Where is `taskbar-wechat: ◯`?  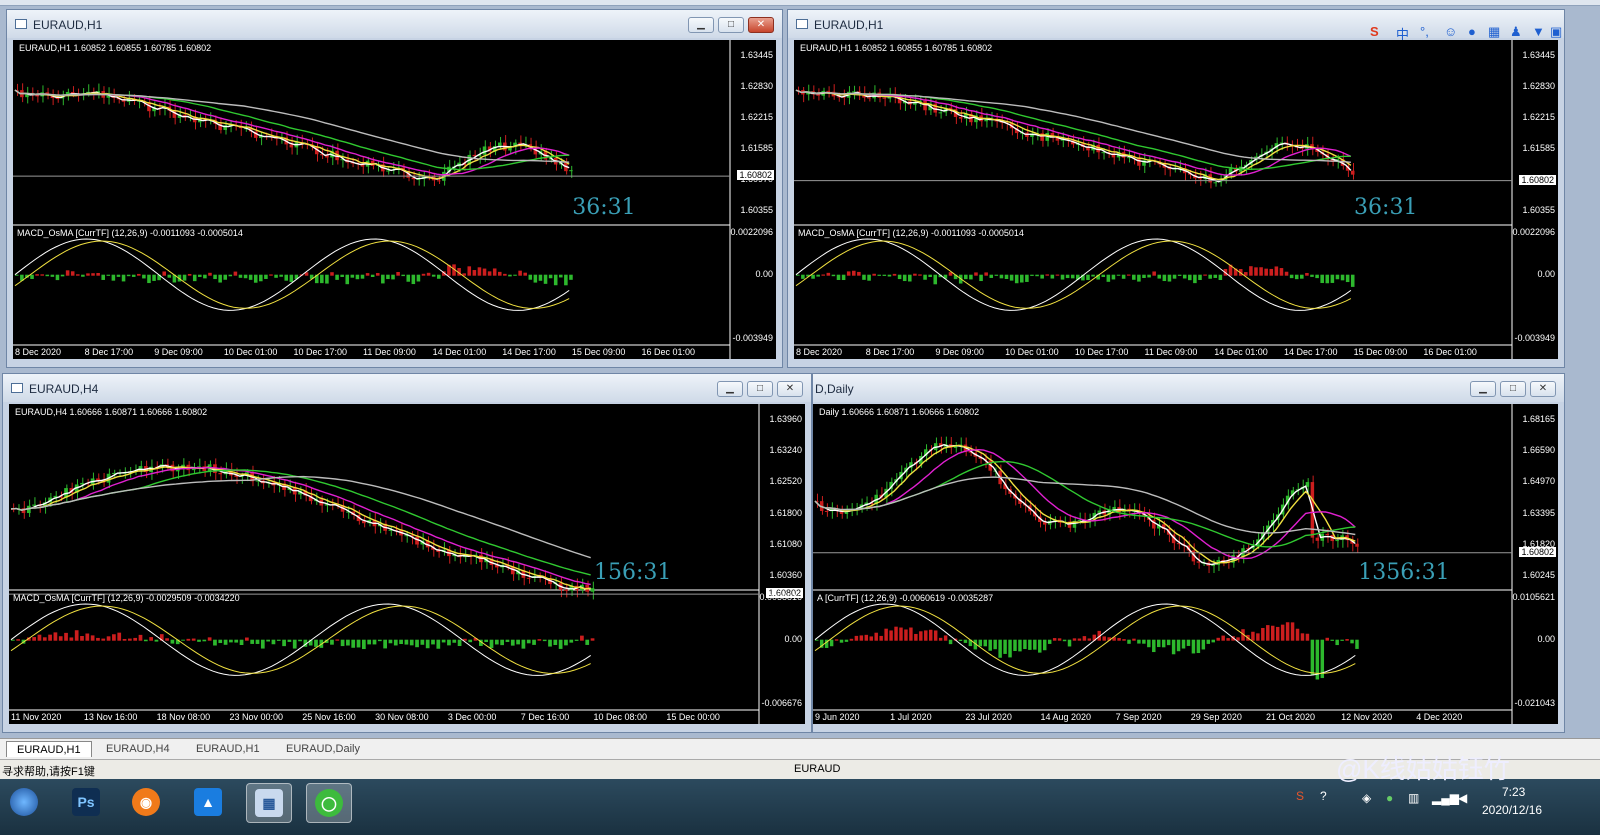
taskbar-wechat: ◯ is located at coordinates (329, 803).